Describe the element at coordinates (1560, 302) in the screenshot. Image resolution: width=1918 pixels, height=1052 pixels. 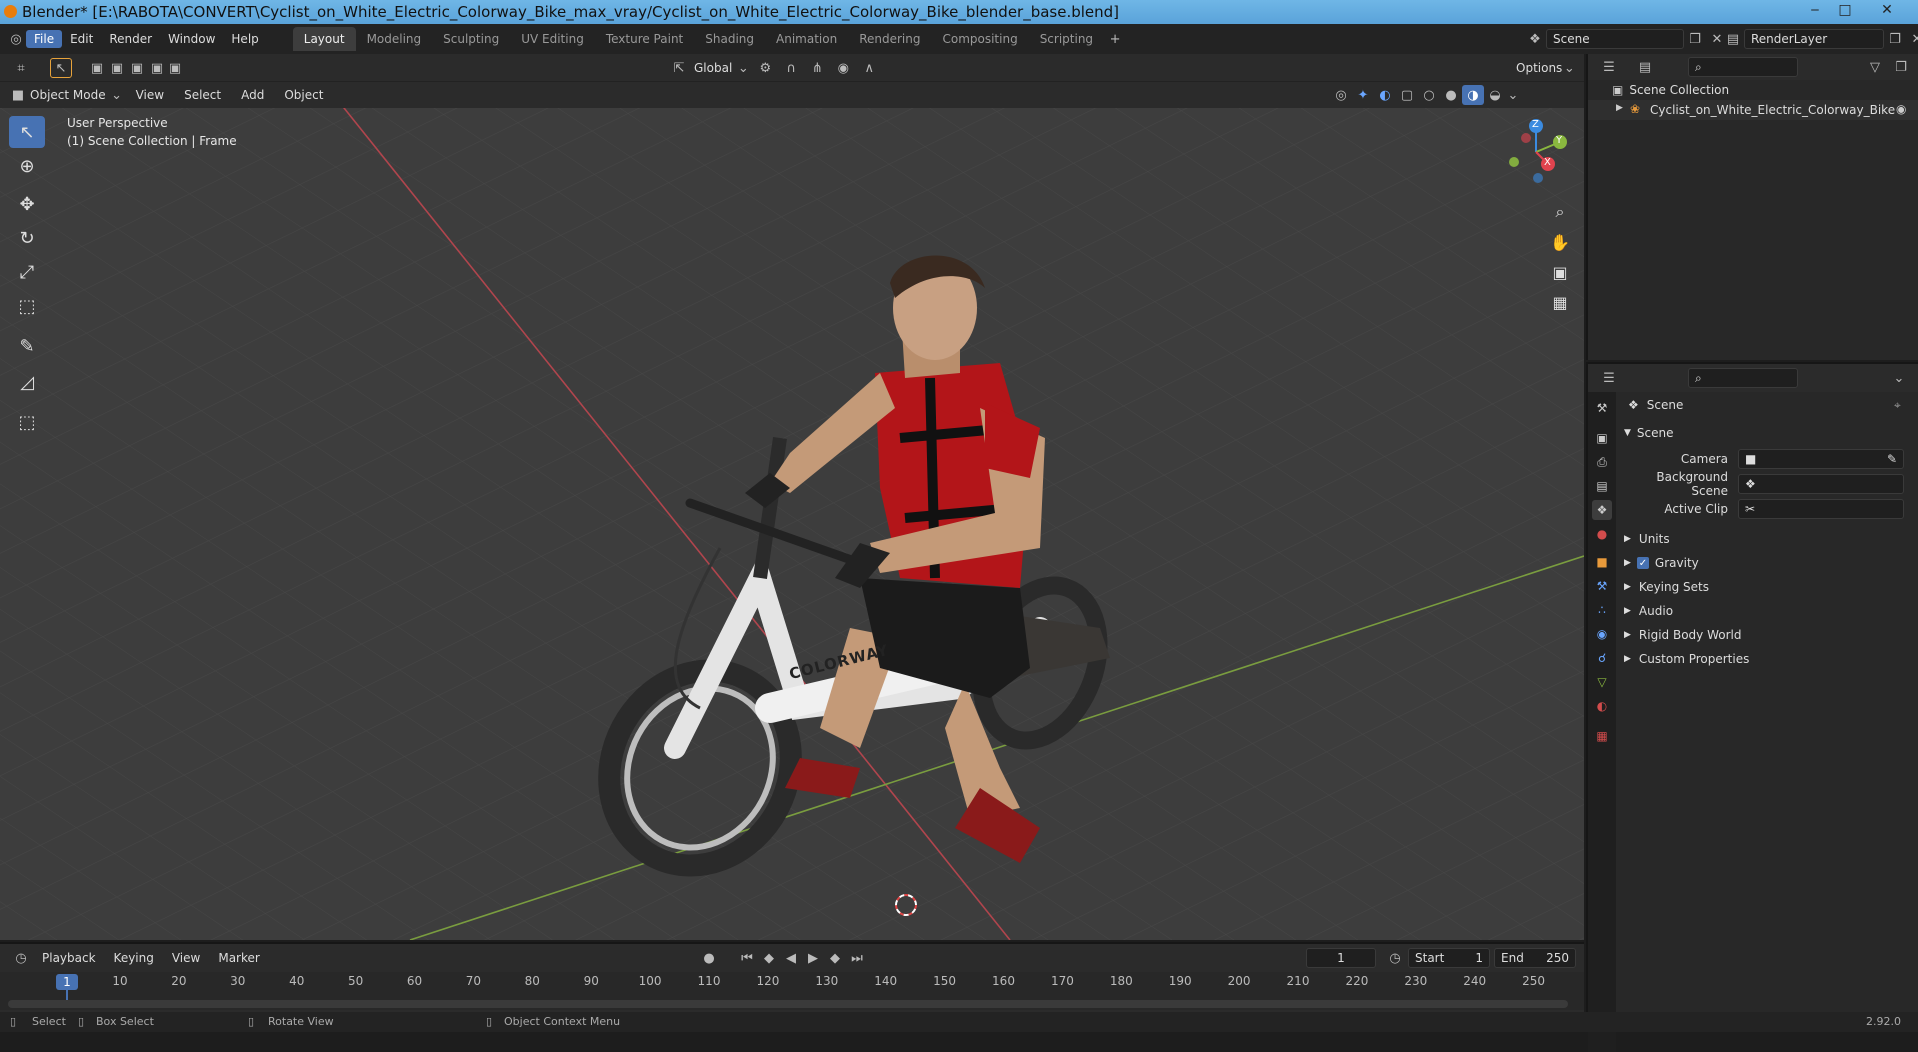
I see `ortho-toggle-icon: ▦` at that location.